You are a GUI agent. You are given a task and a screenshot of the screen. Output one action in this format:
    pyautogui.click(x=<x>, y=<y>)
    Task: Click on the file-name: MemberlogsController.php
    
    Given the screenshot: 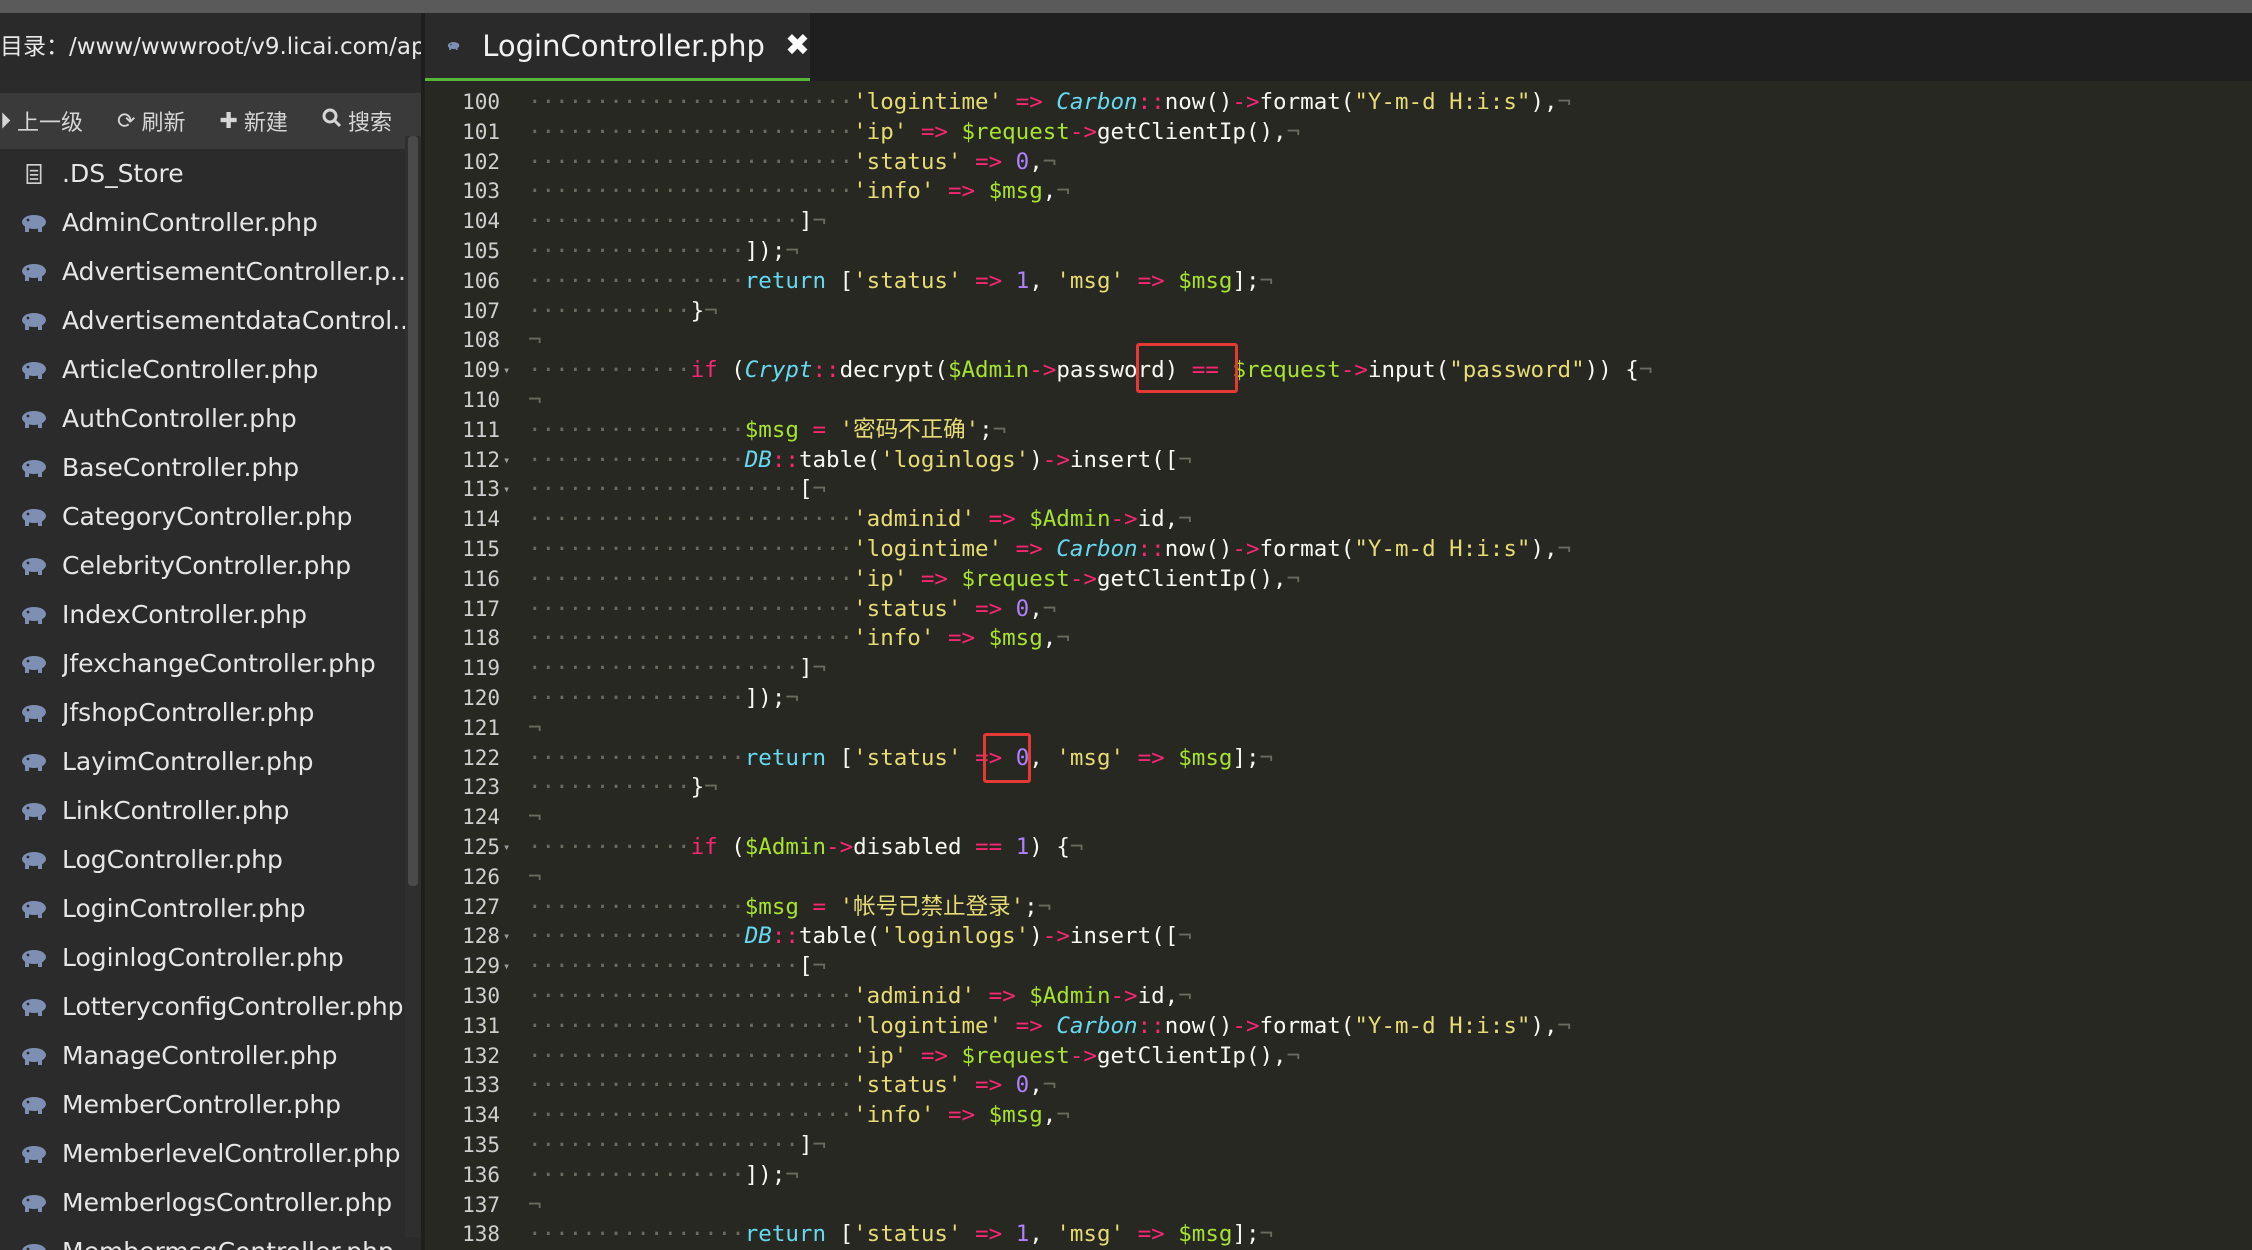 What is the action you would take?
    pyautogui.click(x=227, y=1202)
    